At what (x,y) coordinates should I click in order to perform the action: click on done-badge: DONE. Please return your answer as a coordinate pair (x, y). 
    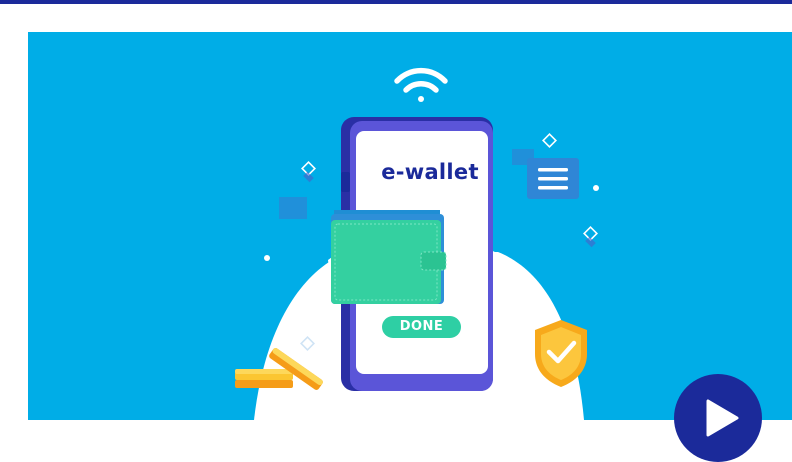
    Looking at the image, I should click on (421, 327).